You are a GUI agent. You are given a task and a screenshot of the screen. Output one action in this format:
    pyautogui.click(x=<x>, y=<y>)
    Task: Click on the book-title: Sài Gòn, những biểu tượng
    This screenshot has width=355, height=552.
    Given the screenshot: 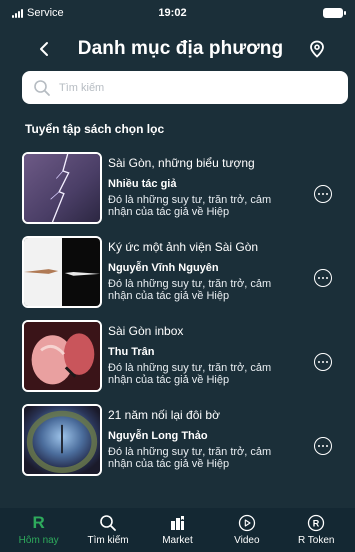 What is the action you would take?
    pyautogui.click(x=181, y=163)
    